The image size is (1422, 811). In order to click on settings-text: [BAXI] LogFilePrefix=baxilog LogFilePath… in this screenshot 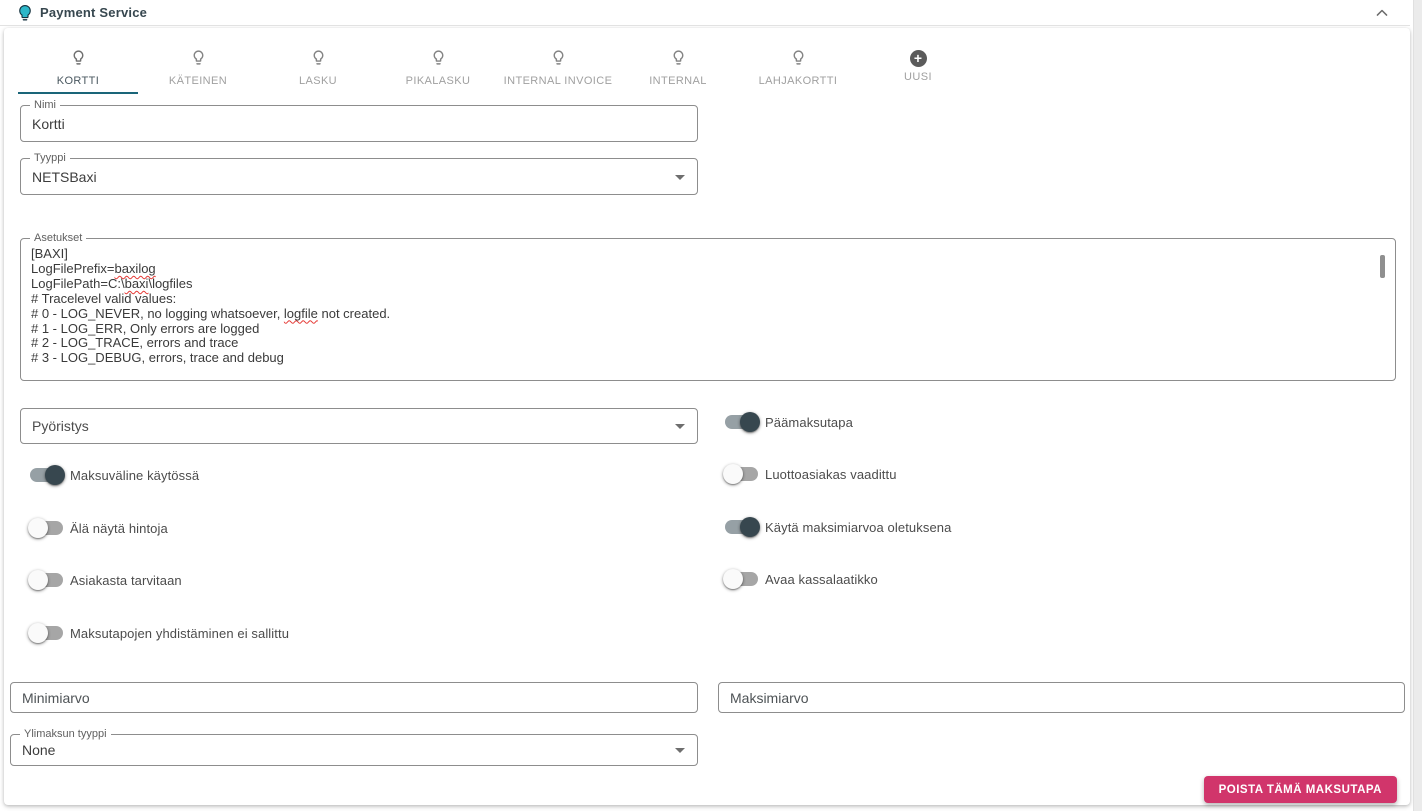, I will do `click(703, 310)`.